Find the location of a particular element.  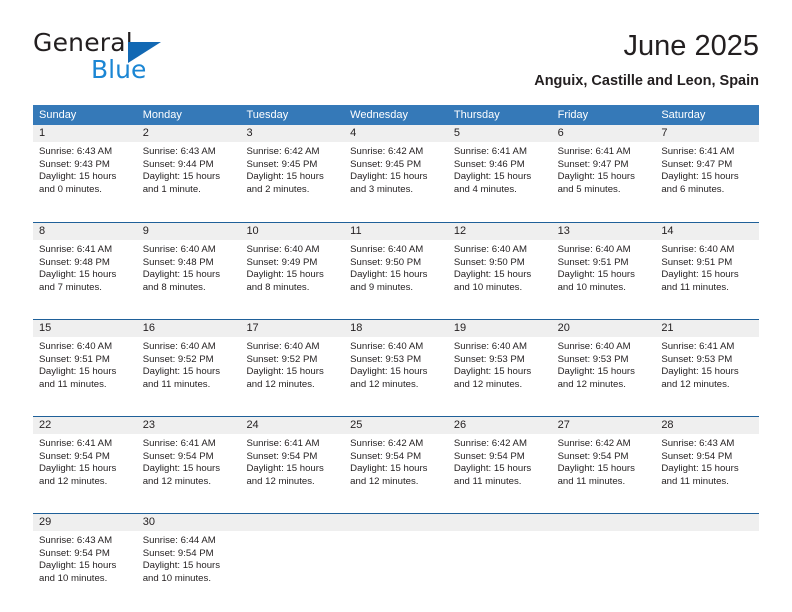

daylight-text-line2: and 2 minutes. is located at coordinates (278, 189).